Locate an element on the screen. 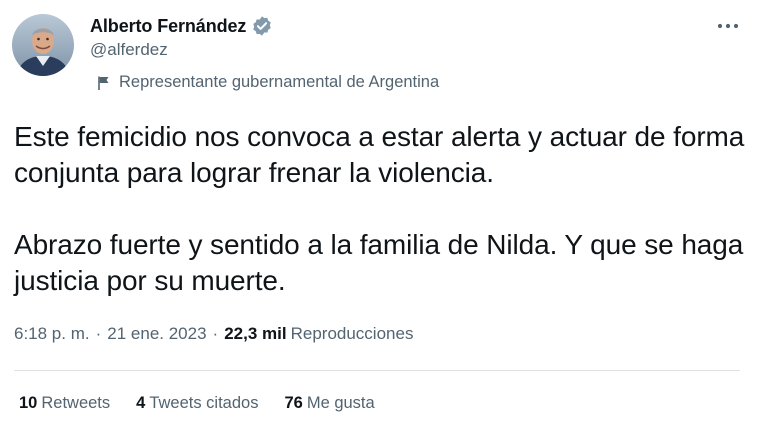 The height and width of the screenshot is (431, 770). views-count: 22,3 mil is located at coordinates (255, 333).